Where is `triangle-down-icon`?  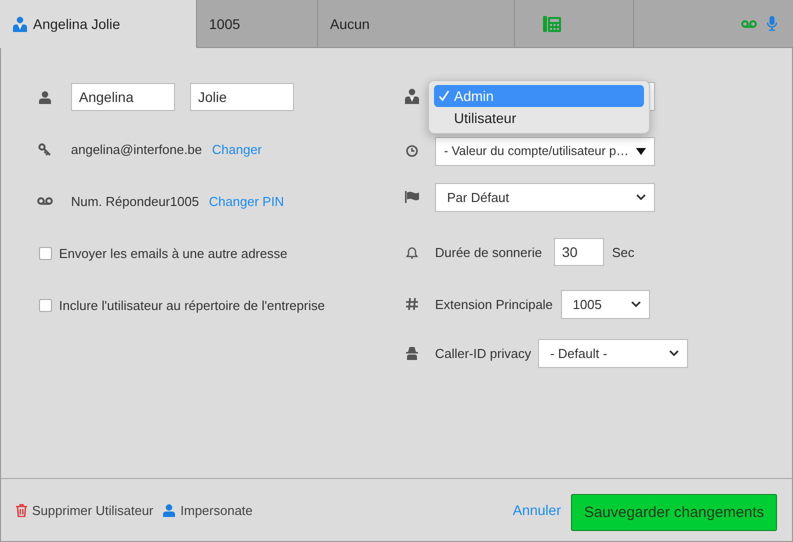 triangle-down-icon is located at coordinates (641, 151).